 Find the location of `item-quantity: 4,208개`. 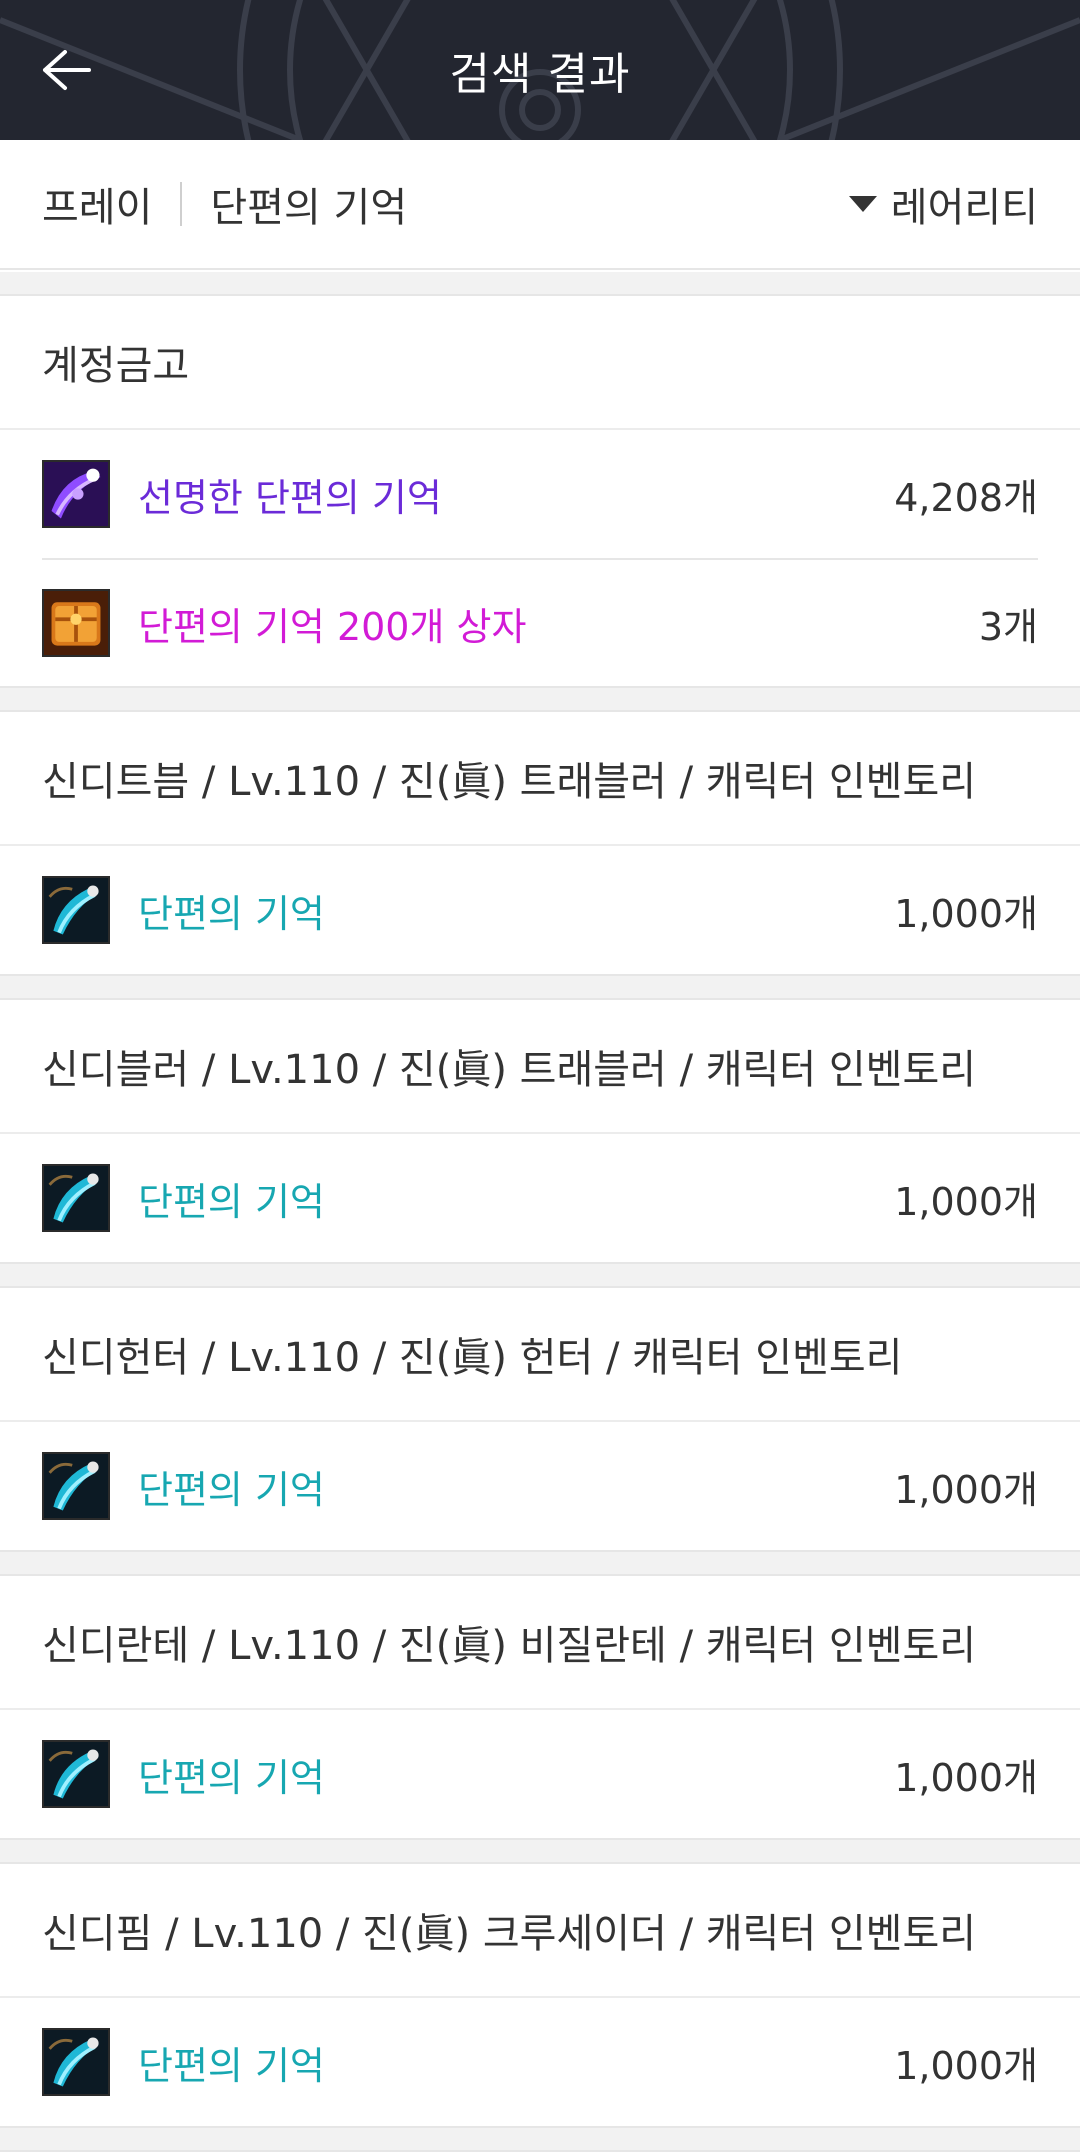

item-quantity: 4,208개 is located at coordinates (966, 497).